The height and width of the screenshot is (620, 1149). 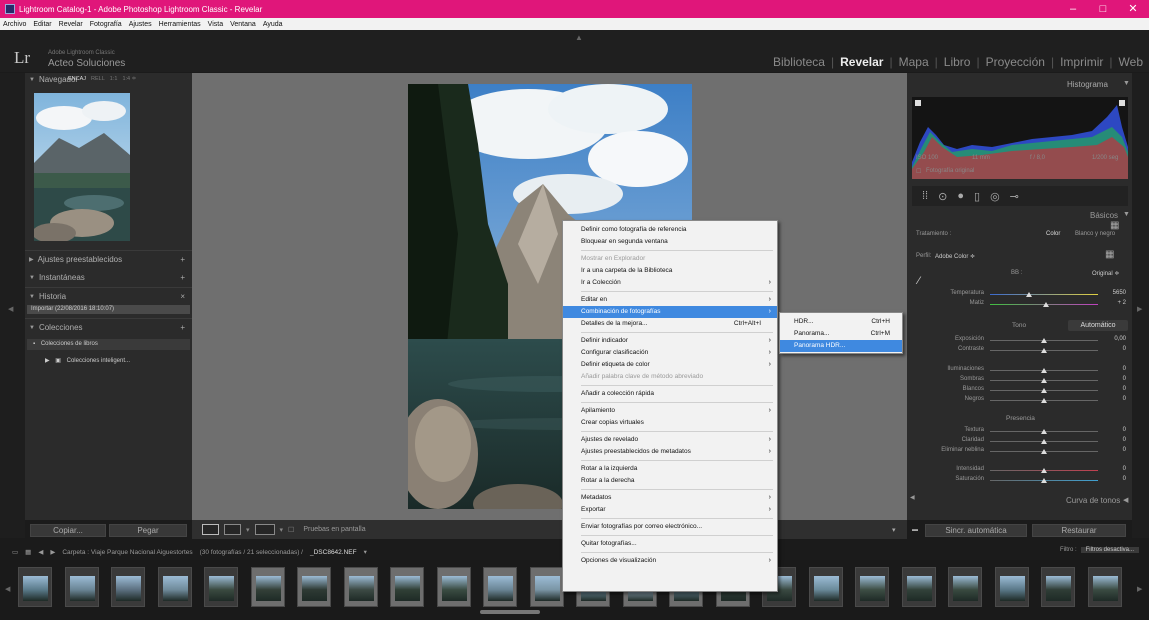 What do you see at coordinates (957, 62) in the screenshot?
I see `module-libro: Libro` at bounding box center [957, 62].